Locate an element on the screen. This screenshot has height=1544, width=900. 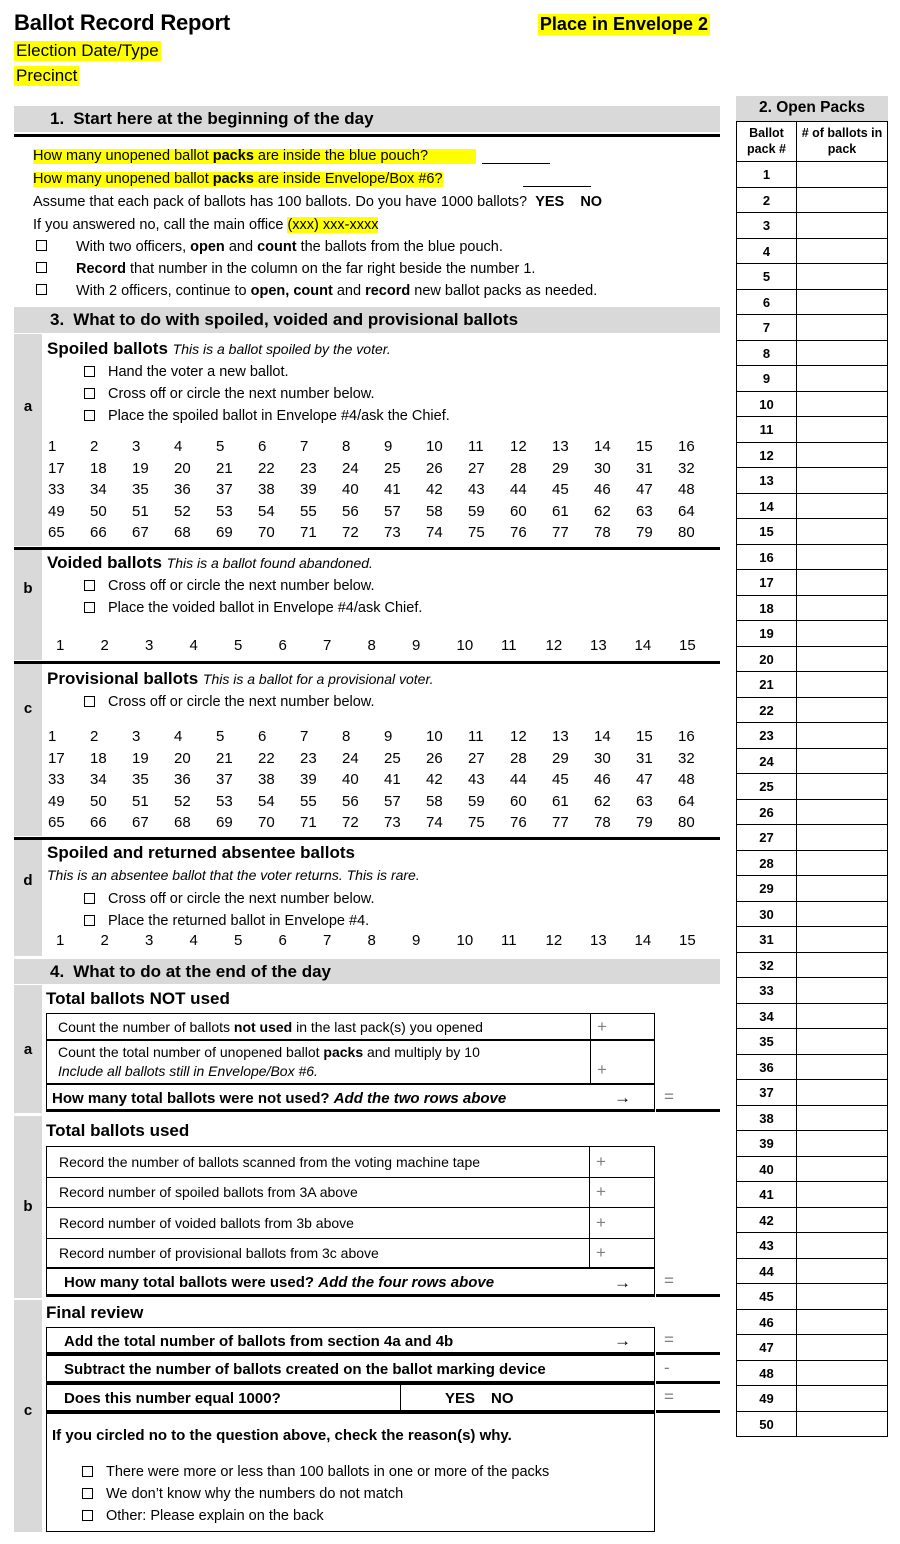
checkbox-cross-off-absentee is located at coordinates (89, 898).